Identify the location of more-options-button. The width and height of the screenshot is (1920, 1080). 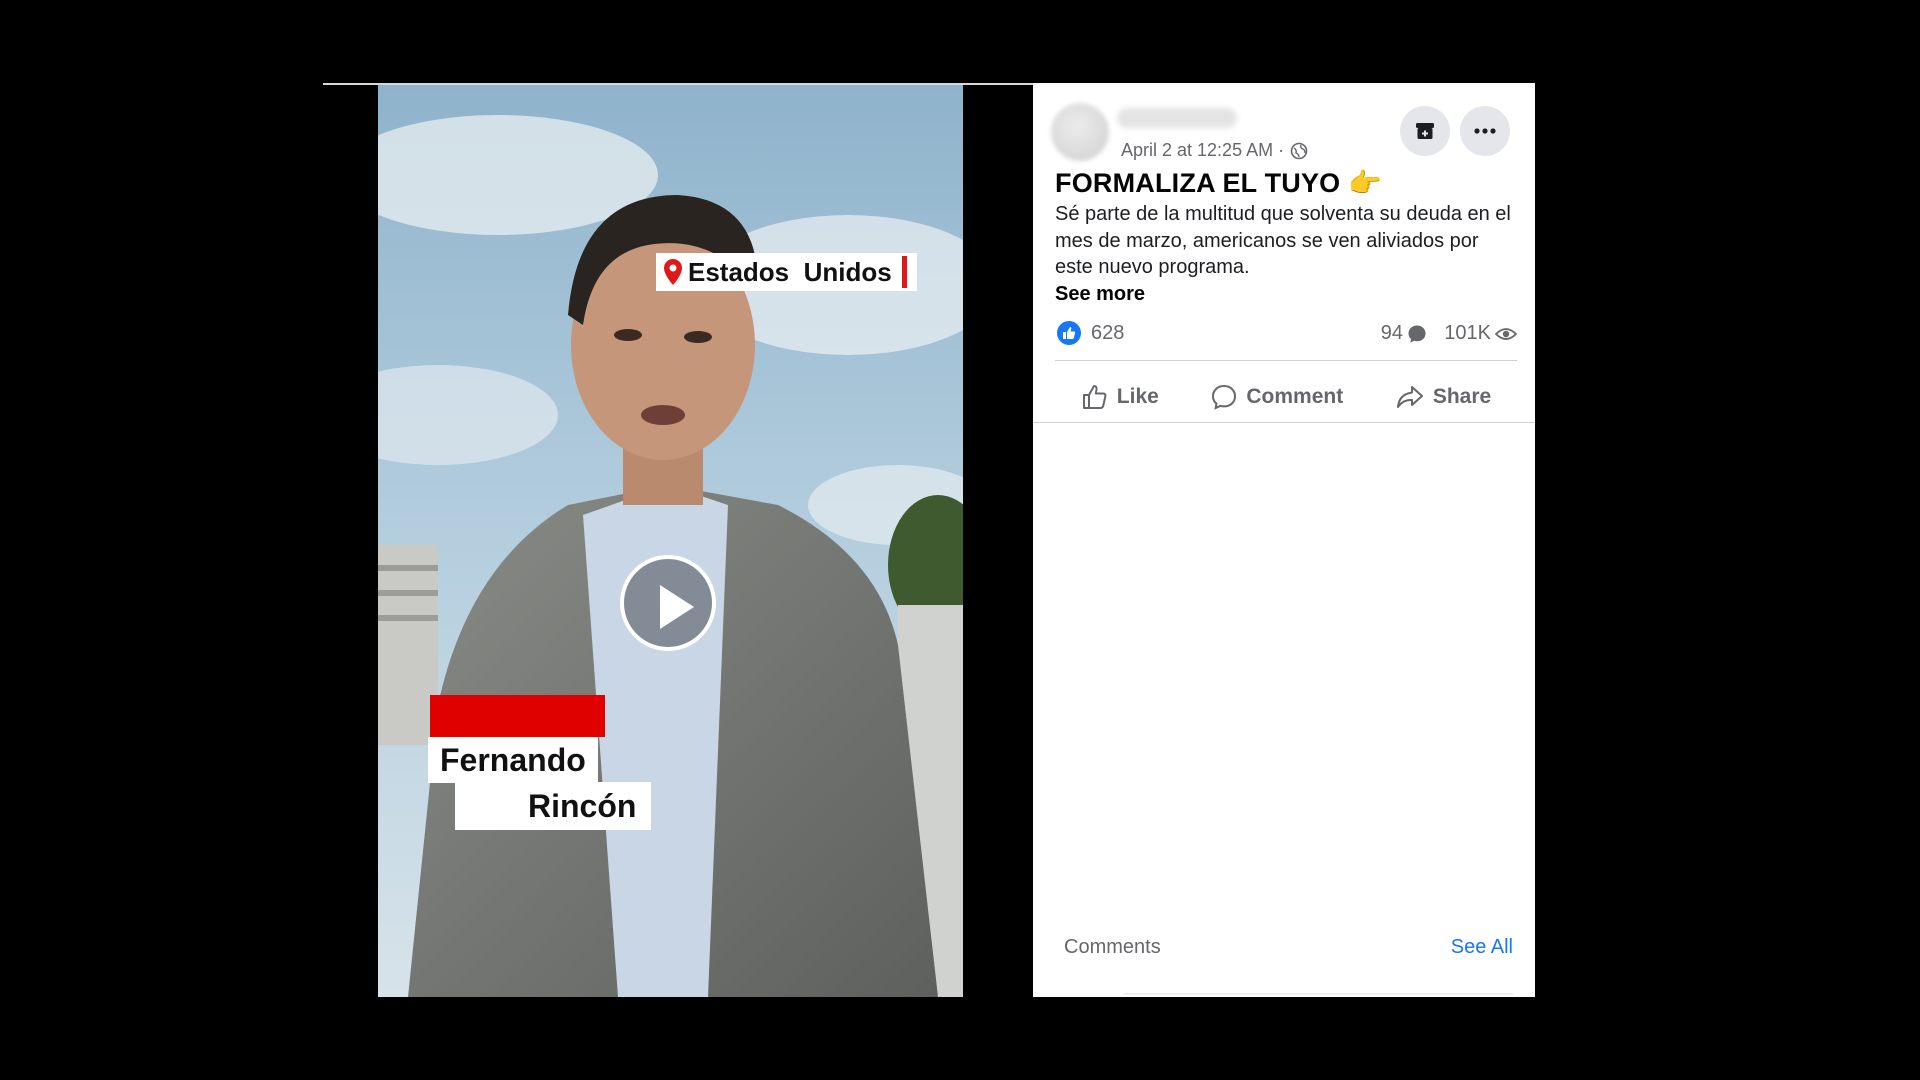
(1485, 131).